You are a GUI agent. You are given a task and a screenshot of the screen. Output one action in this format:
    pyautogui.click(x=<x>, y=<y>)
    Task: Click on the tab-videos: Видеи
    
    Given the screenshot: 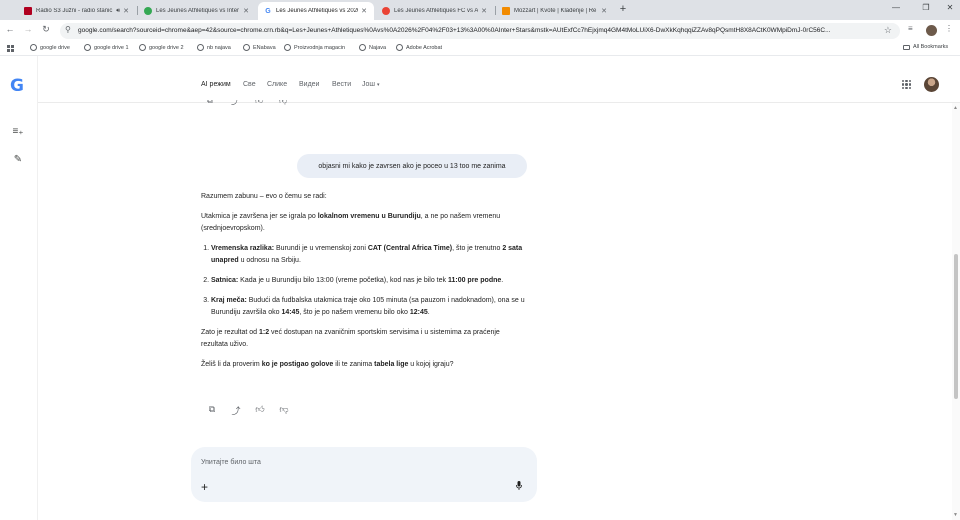 What is the action you would take?
    pyautogui.click(x=309, y=84)
    